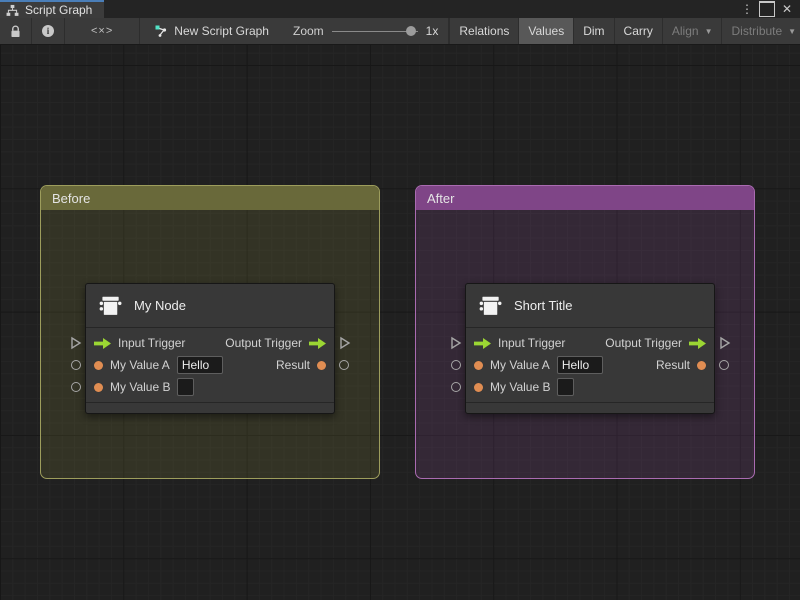 The image size is (800, 600). What do you see at coordinates (400, 9) in the screenshot?
I see `tab-bar: Script Graph ⋮ ✕` at bounding box center [400, 9].